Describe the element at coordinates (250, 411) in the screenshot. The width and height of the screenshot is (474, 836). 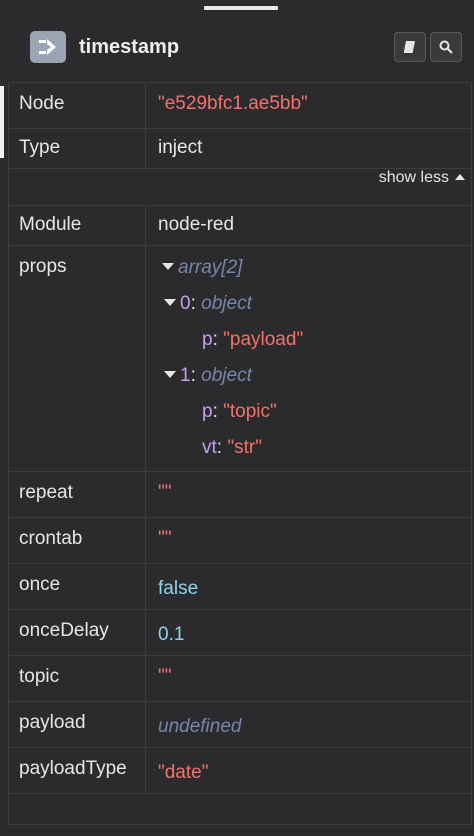
I see `field-value: "topic"` at that location.